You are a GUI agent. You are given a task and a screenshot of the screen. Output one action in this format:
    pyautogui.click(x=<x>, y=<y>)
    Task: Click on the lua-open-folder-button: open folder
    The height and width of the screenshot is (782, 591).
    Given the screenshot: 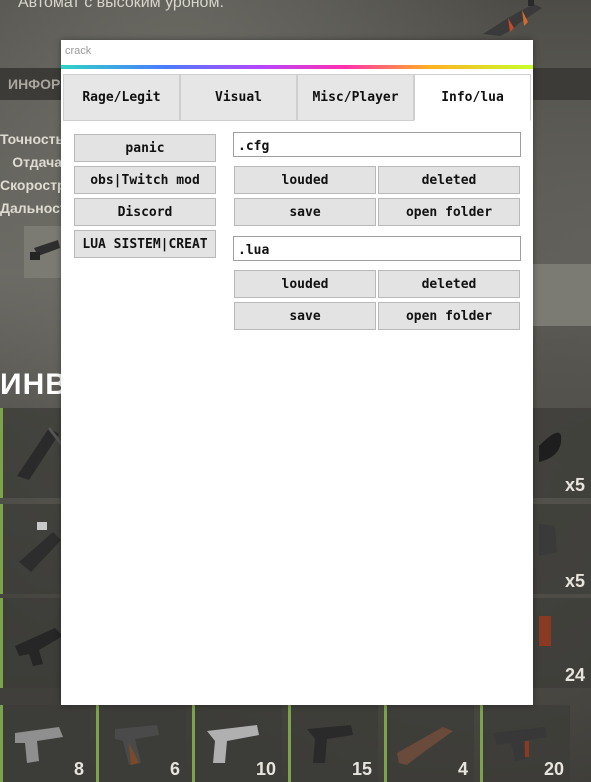 What is the action you would take?
    pyautogui.click(x=449, y=316)
    